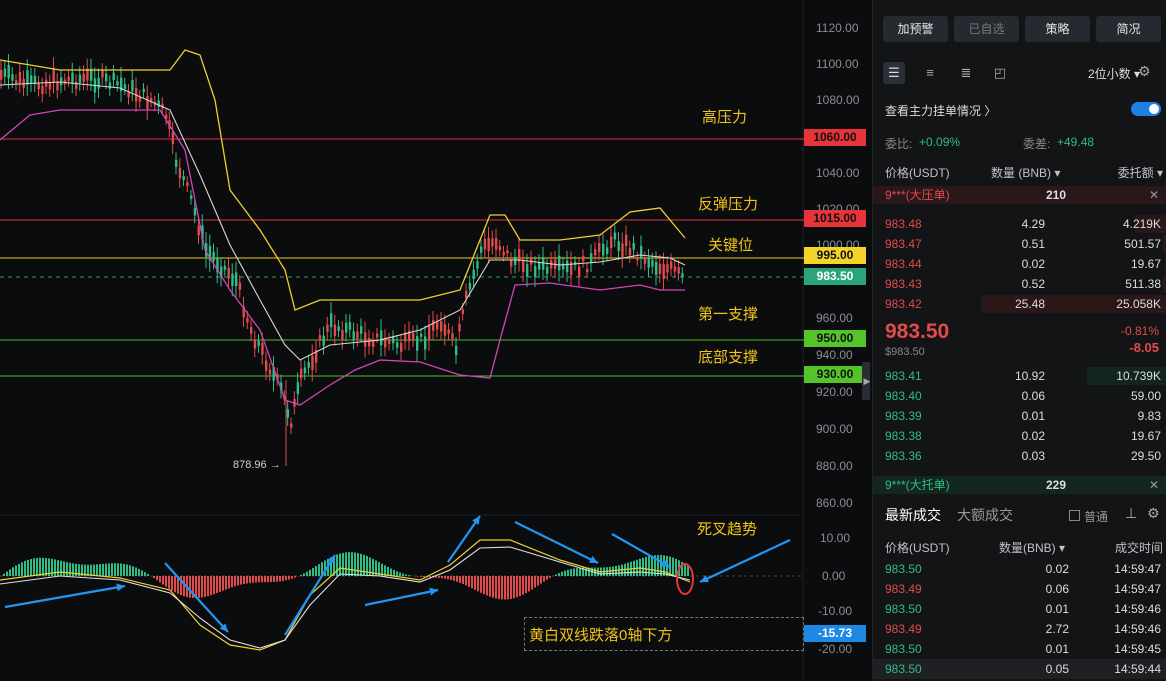 This screenshot has width=1166, height=681. Describe the element at coordinates (1145, 456) in the screenshot. I see `bid-total: 29.50` at that location.